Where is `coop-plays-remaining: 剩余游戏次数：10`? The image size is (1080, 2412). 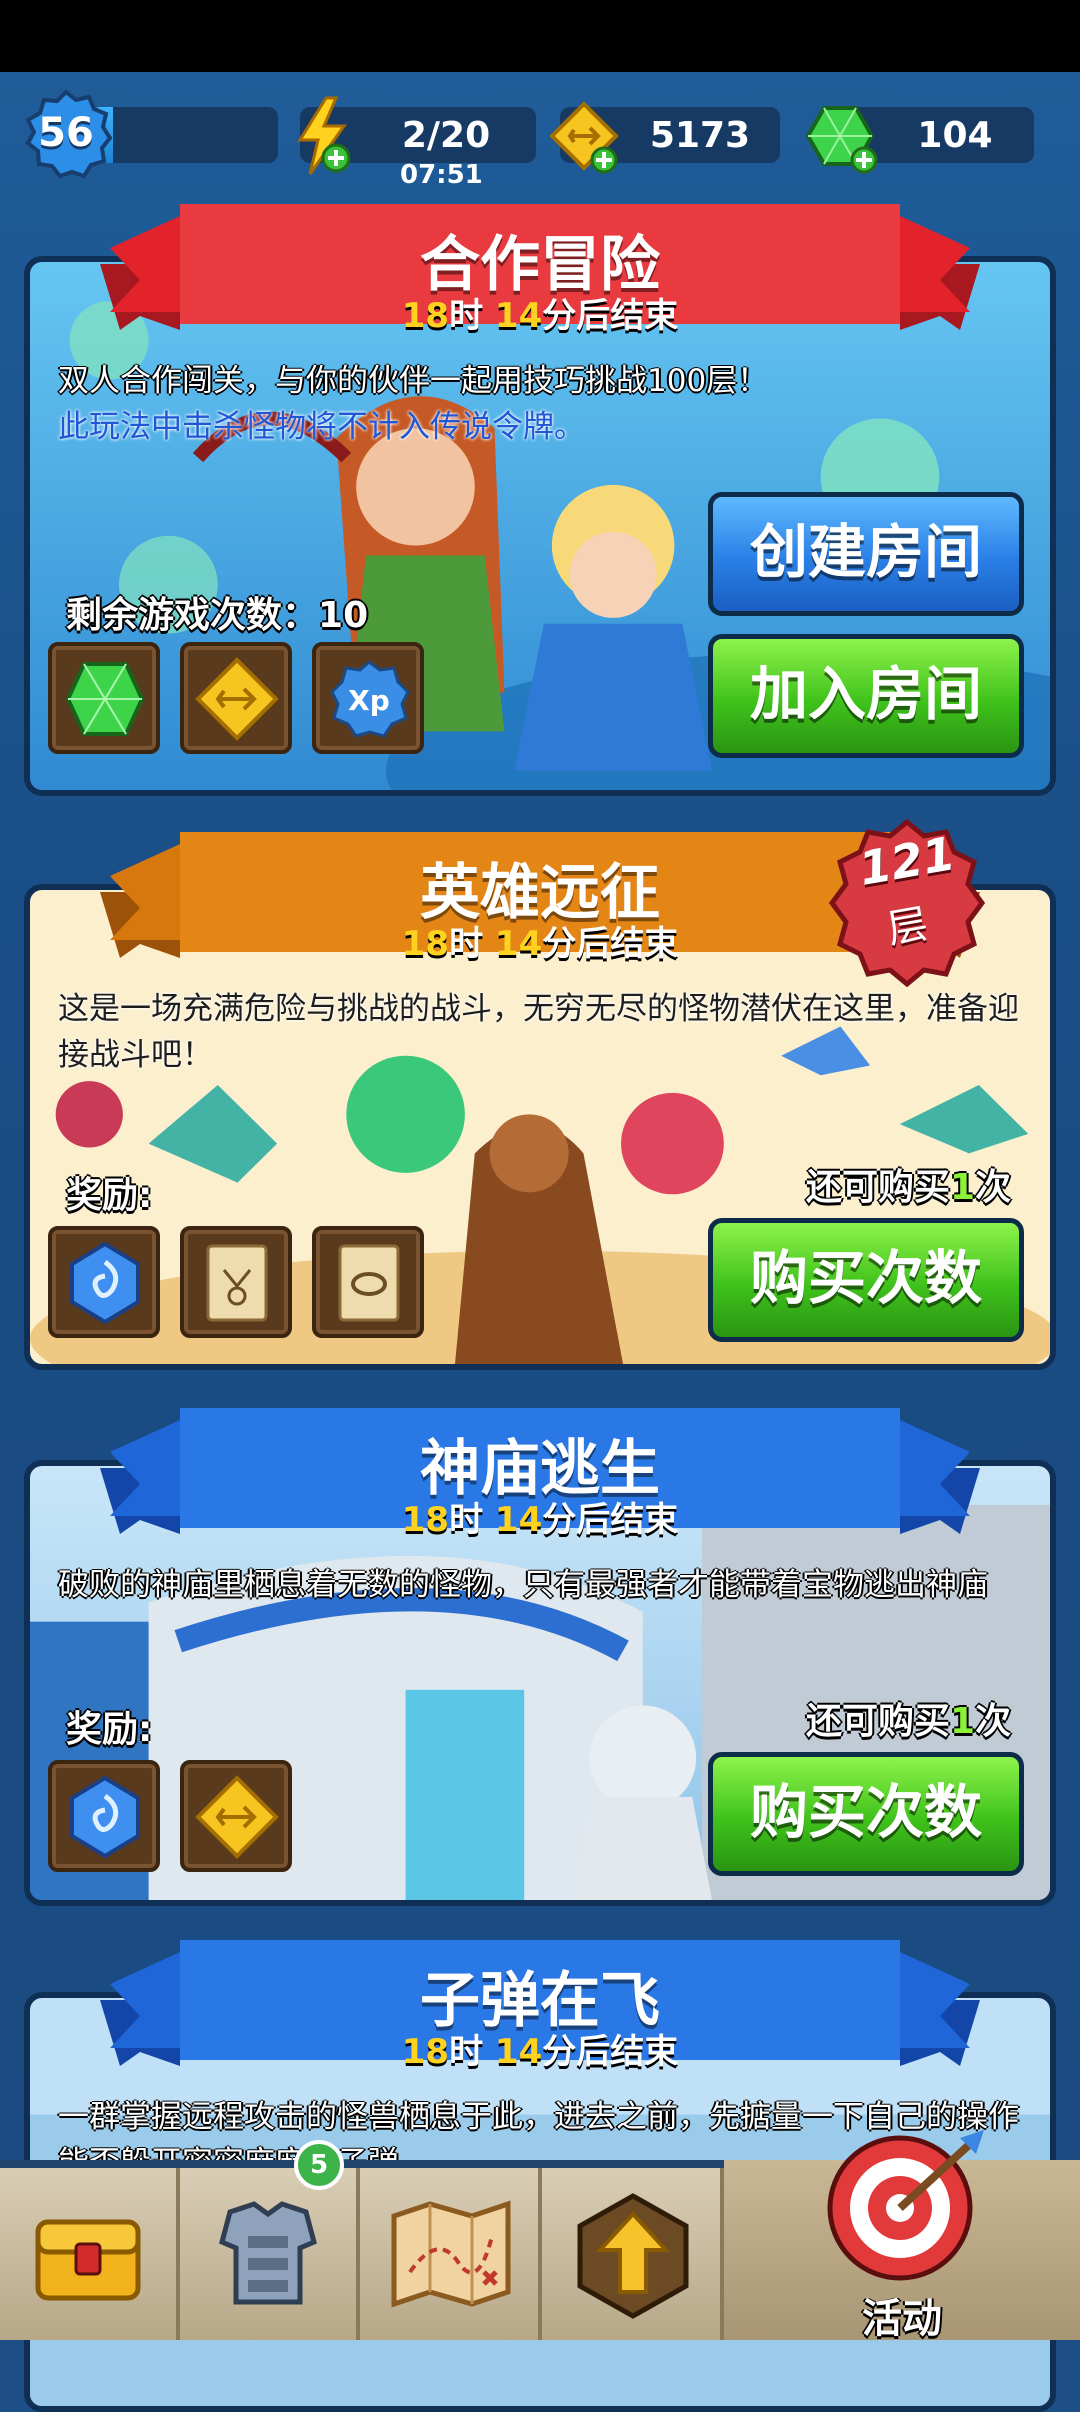
coop-plays-remaining: 剩余游戏次数：10 is located at coordinates (217, 612).